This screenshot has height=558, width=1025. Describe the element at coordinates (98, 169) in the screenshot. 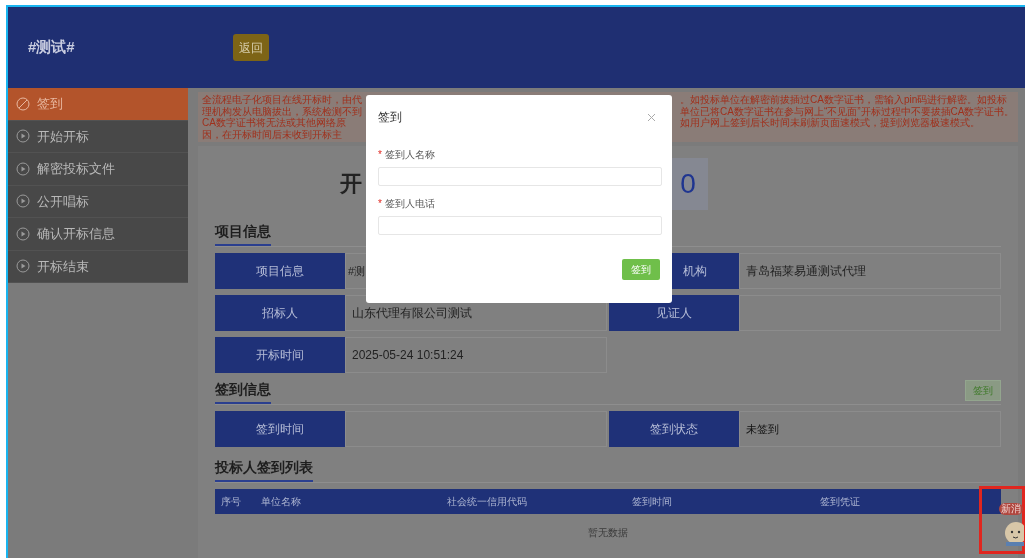

I see `sidebar-item: 解密投标文件` at that location.